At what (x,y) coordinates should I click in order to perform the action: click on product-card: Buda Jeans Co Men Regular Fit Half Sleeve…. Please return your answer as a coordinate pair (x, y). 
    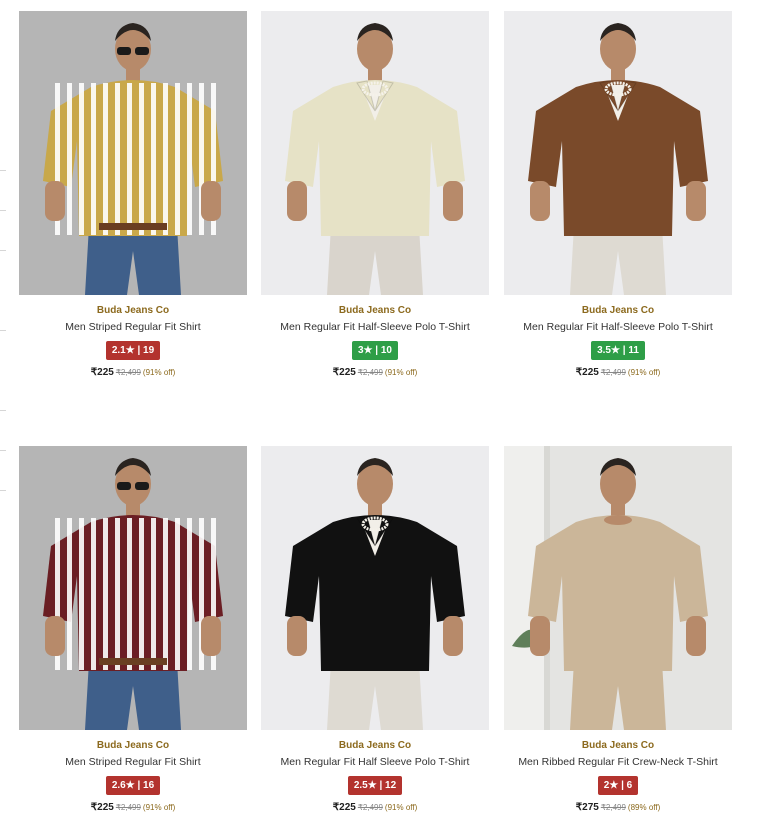
    Looking at the image, I should click on (375, 630).